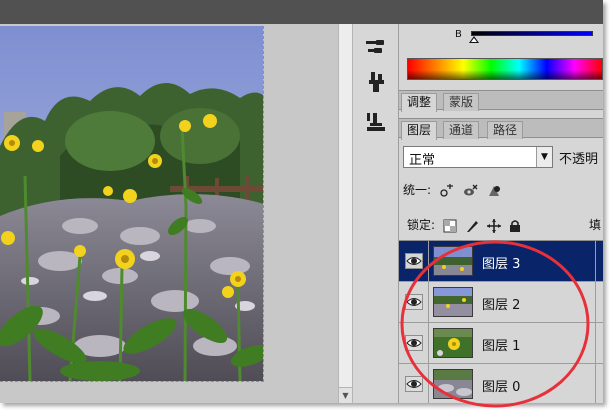 The width and height of the screenshot is (611, 411). I want to click on chevron-down-icon: ▼, so click(544, 157).